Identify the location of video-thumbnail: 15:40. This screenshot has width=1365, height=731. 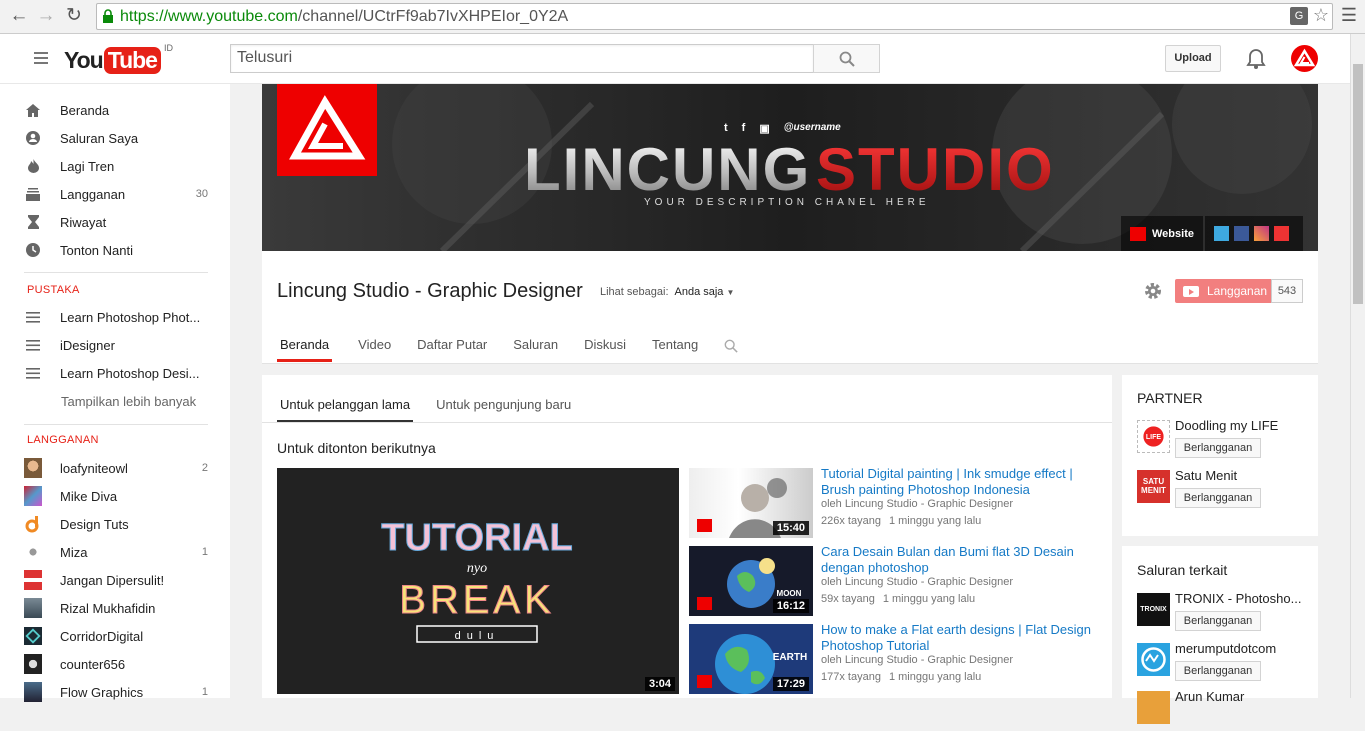
(751, 503).